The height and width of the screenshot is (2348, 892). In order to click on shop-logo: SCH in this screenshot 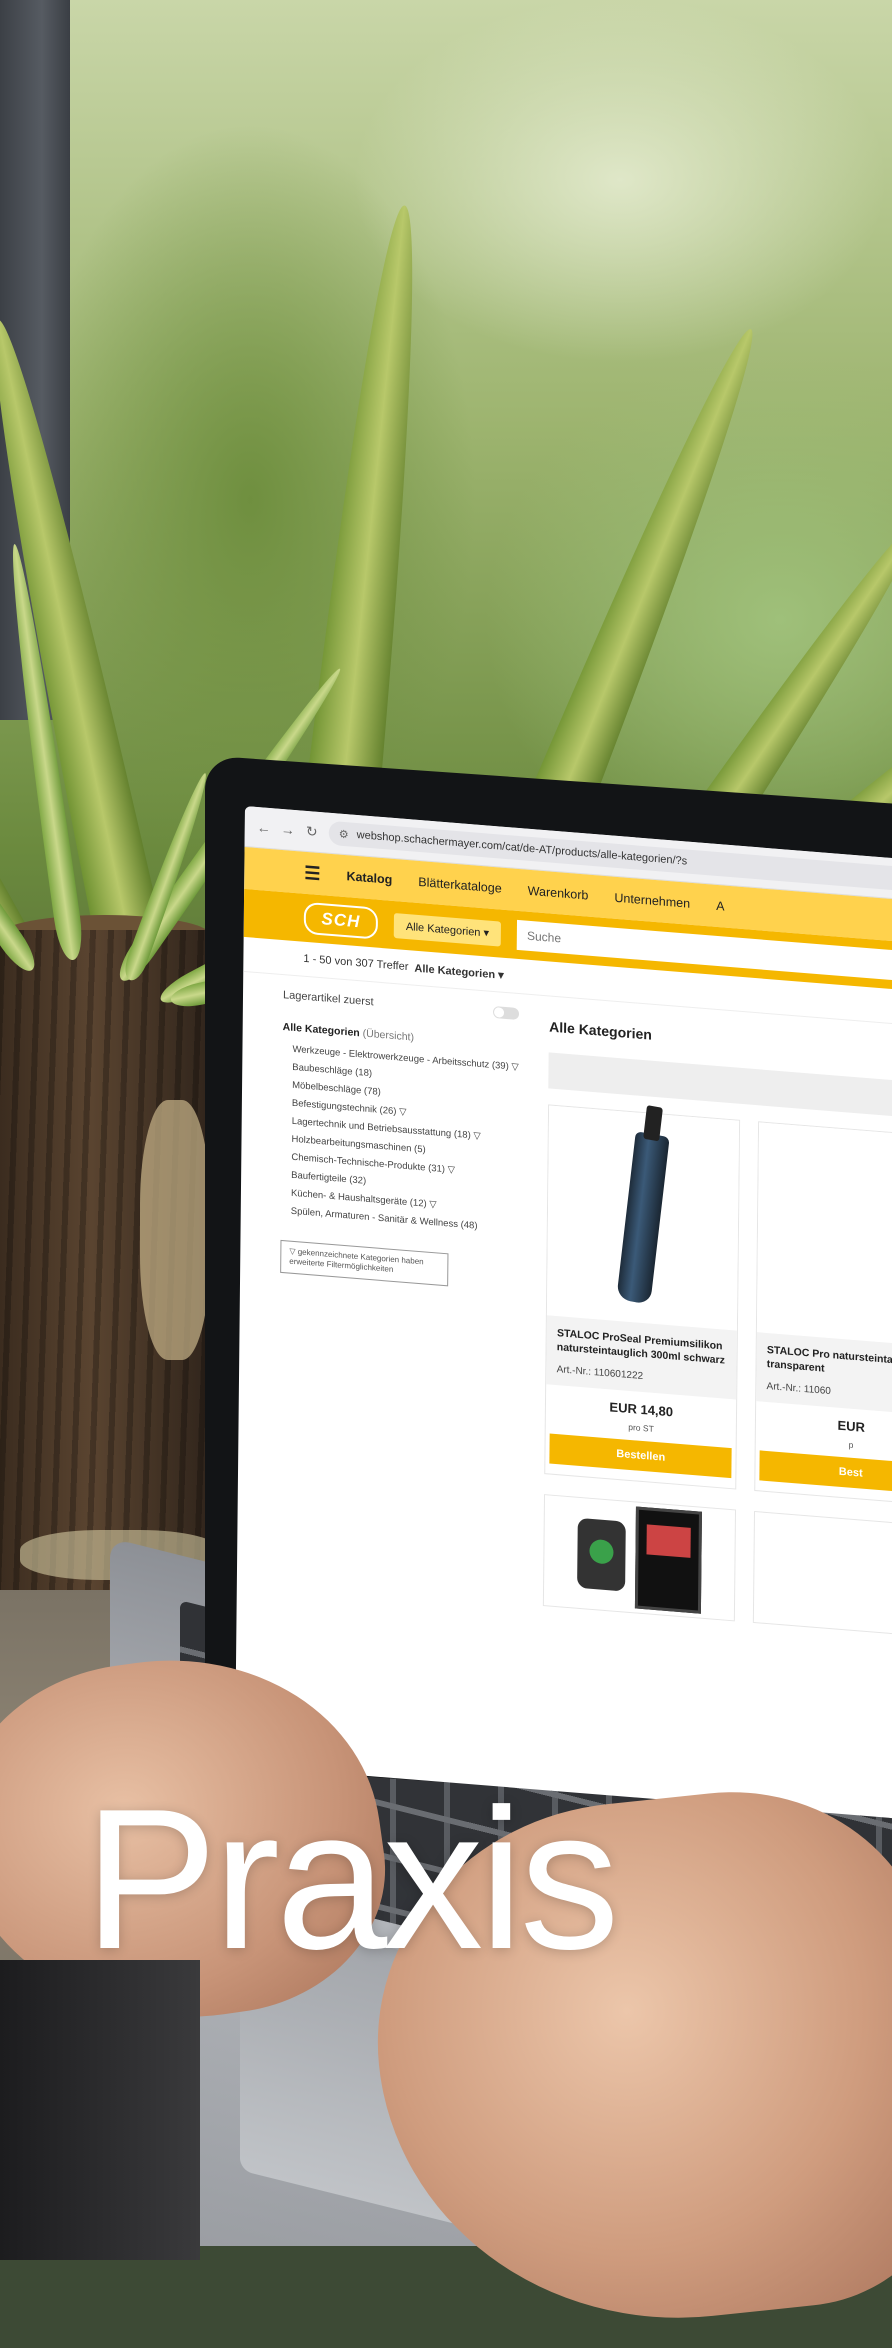, I will do `click(341, 920)`.